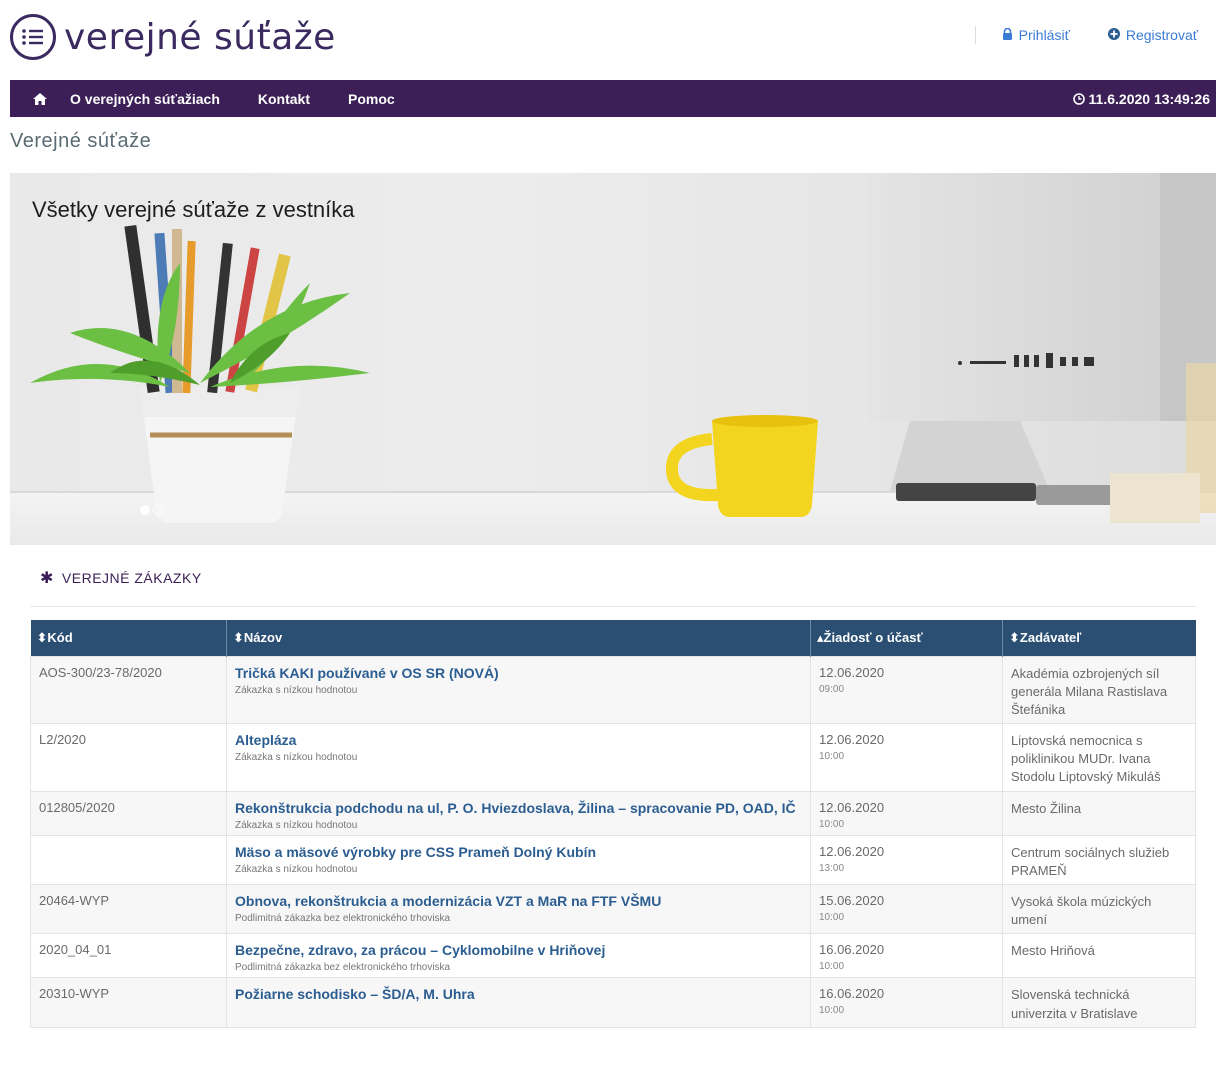 This screenshot has height=1084, width=1216. What do you see at coordinates (47, 578) in the screenshot?
I see `asterisk-icon: ✱` at bounding box center [47, 578].